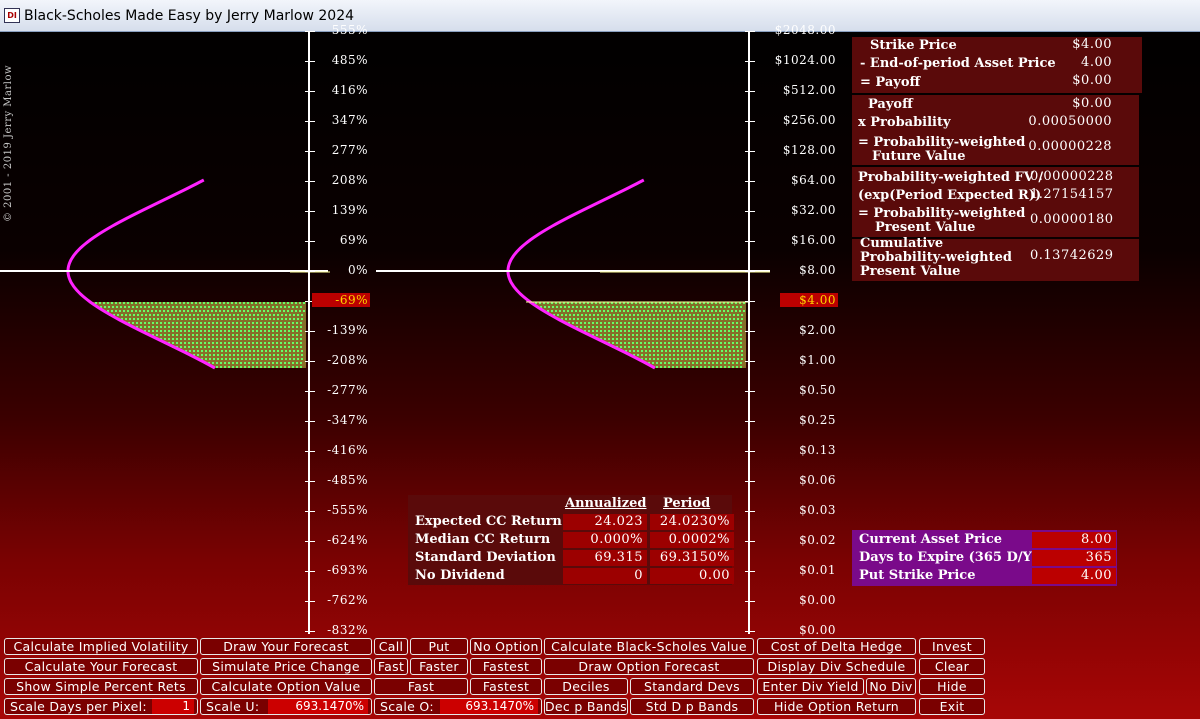 The height and width of the screenshot is (719, 1200). What do you see at coordinates (489, 706) in the screenshot?
I see `scale-o-field: 693.1470%` at bounding box center [489, 706].